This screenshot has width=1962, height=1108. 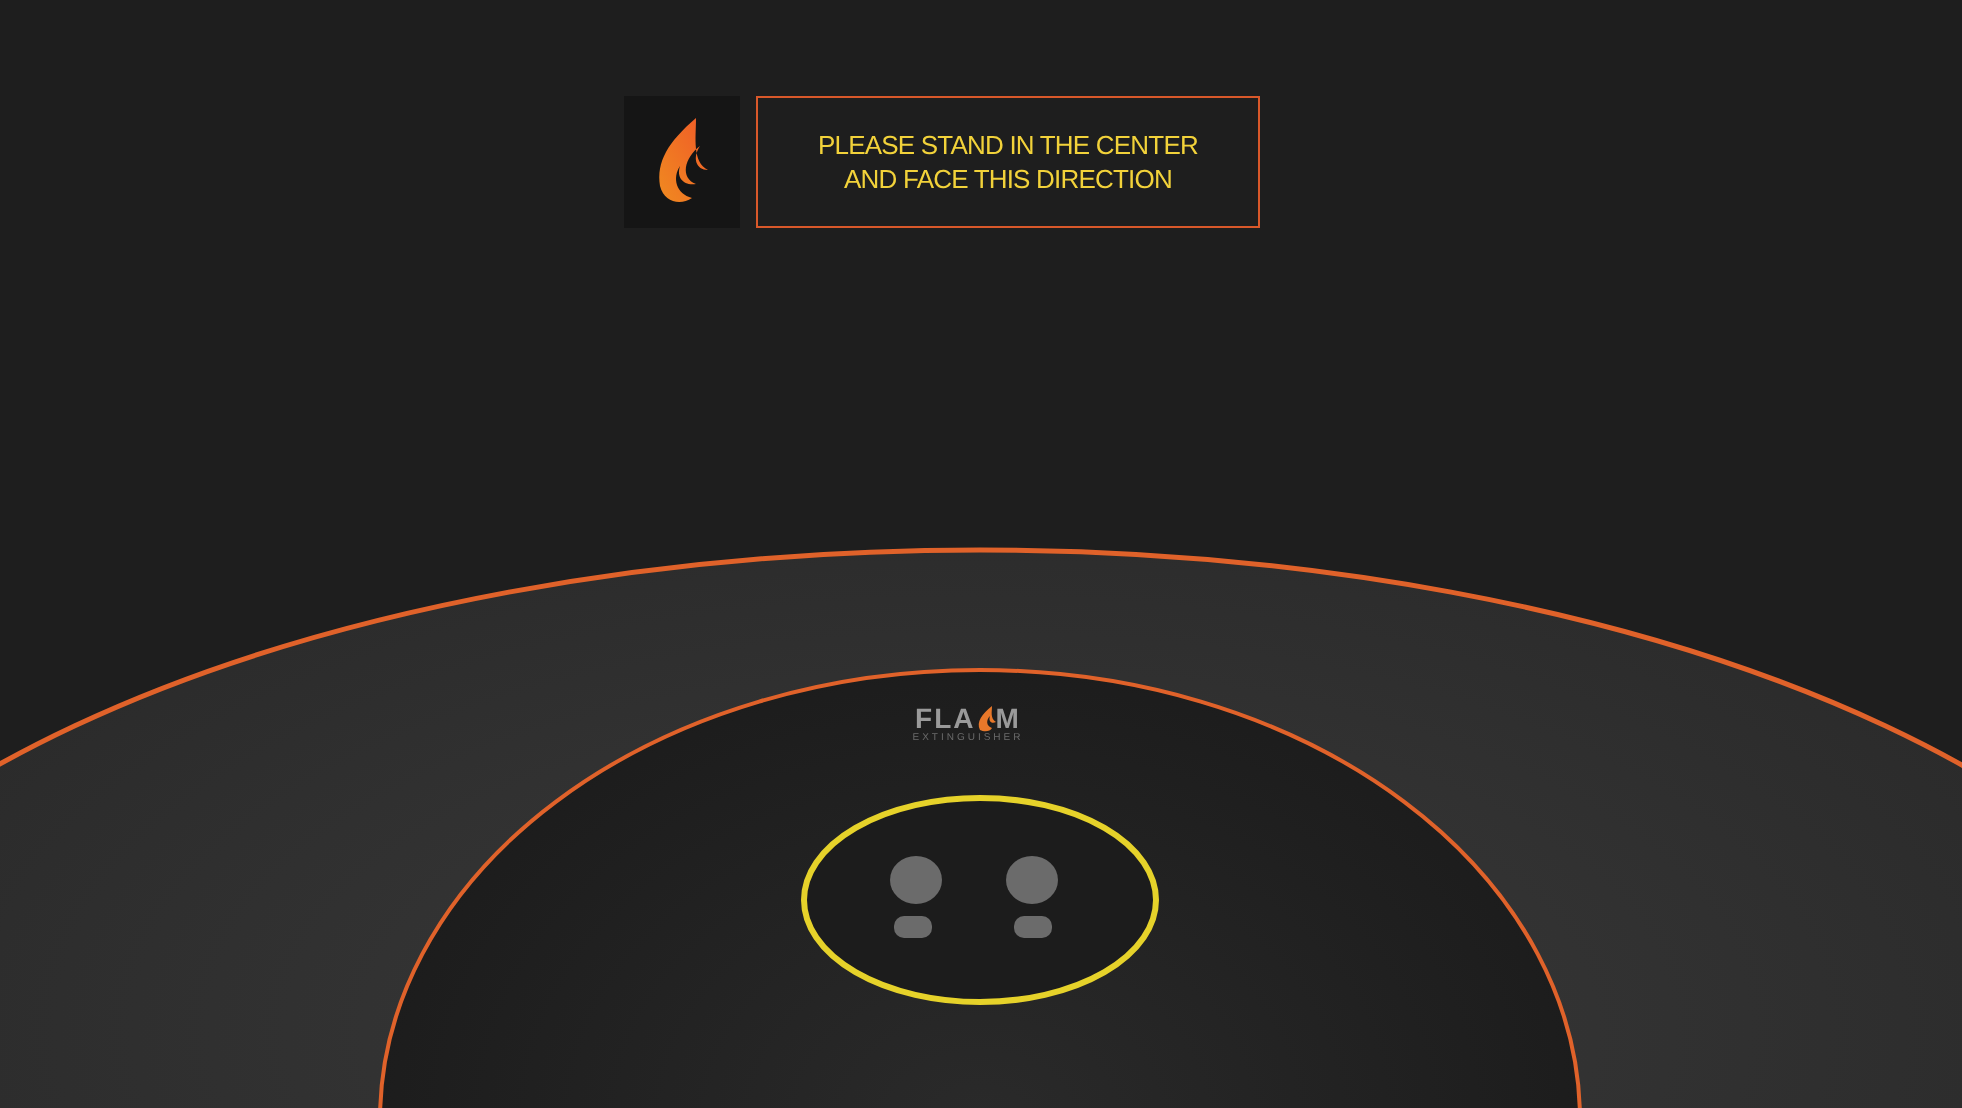 I want to click on footprints-icon, so click(x=974, y=897).